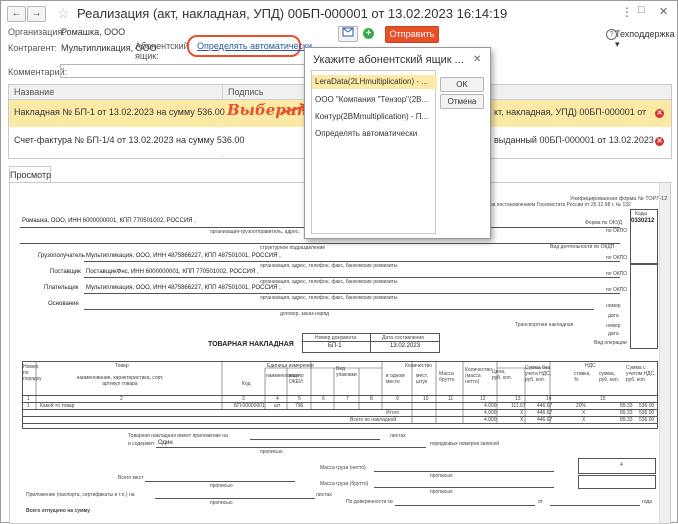  I want to click on comment-input, so click(185, 71).